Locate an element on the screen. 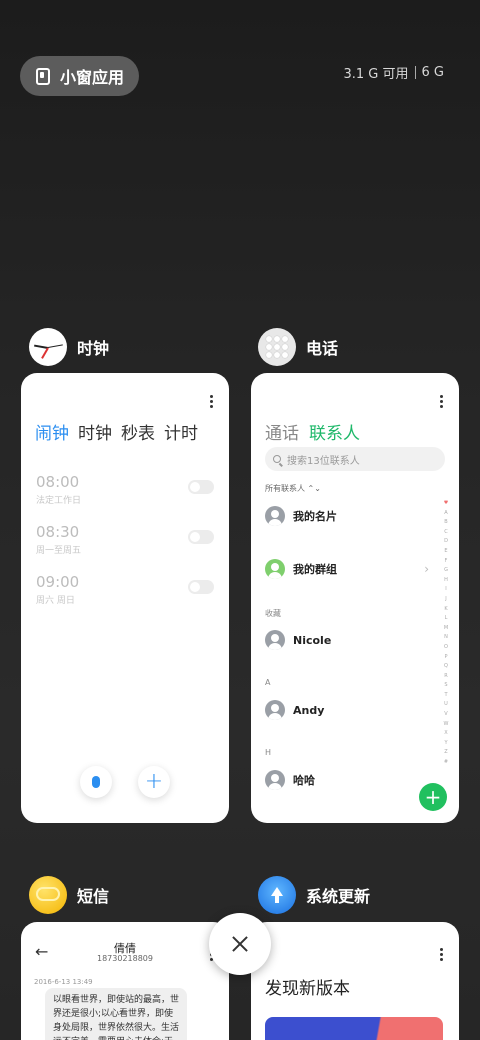 This screenshot has width=480, height=1040. index-letter: P is located at coordinates (445, 658).